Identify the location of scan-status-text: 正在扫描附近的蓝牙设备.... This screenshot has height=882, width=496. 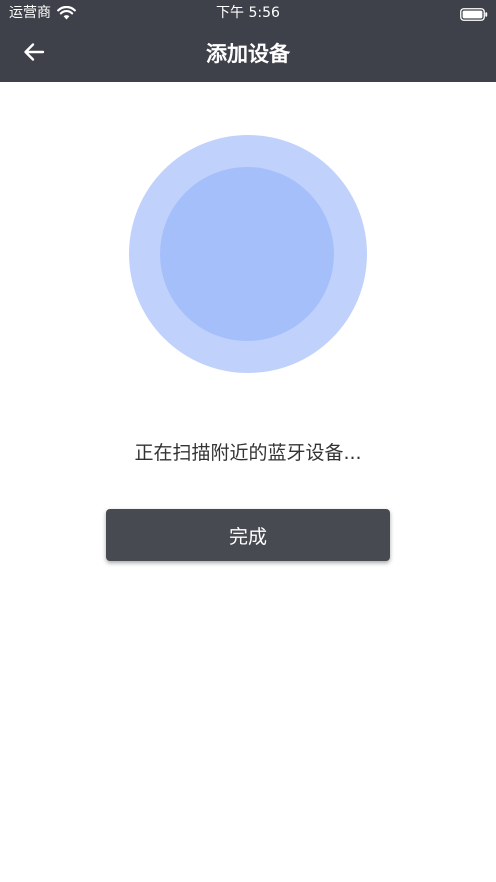
(248, 453).